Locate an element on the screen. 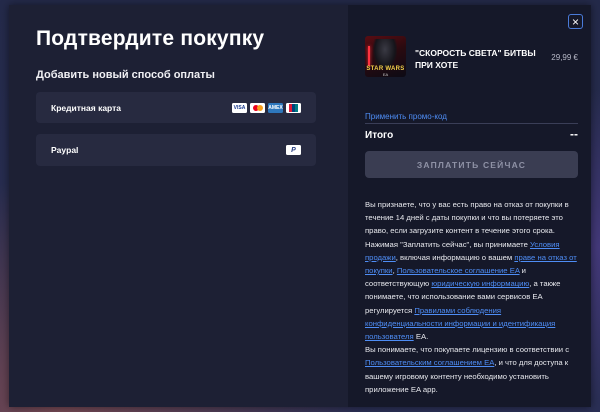 The width and height of the screenshot is (600, 412). apply-promo-code-link: Применить промо-код is located at coordinates (406, 116).